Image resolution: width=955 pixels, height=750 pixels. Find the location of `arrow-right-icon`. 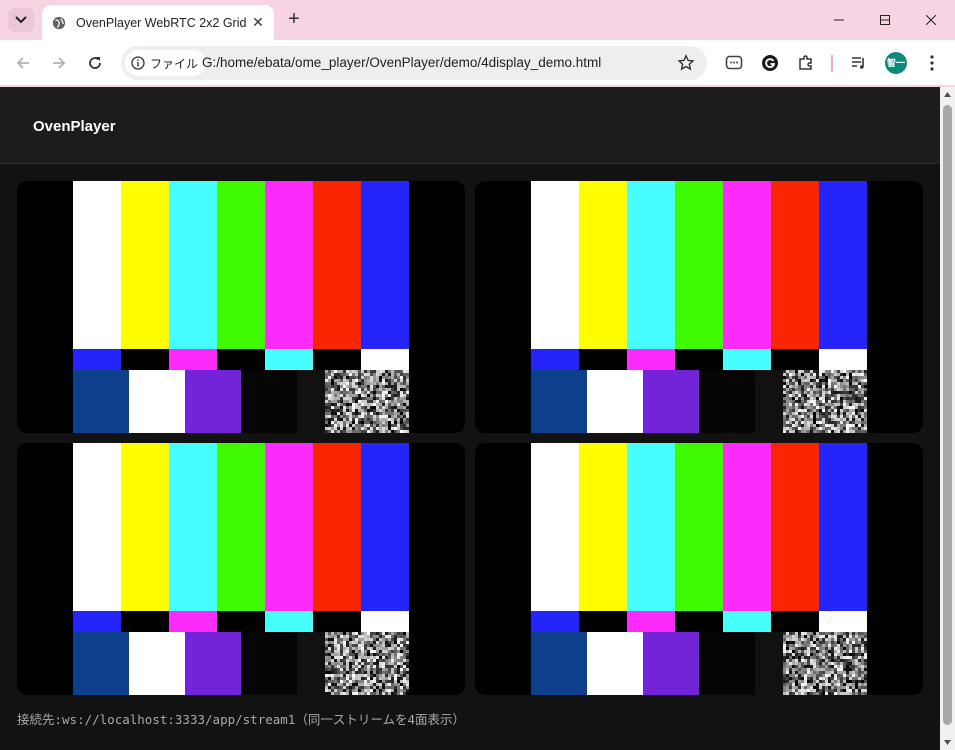

arrow-right-icon is located at coordinates (59, 63).